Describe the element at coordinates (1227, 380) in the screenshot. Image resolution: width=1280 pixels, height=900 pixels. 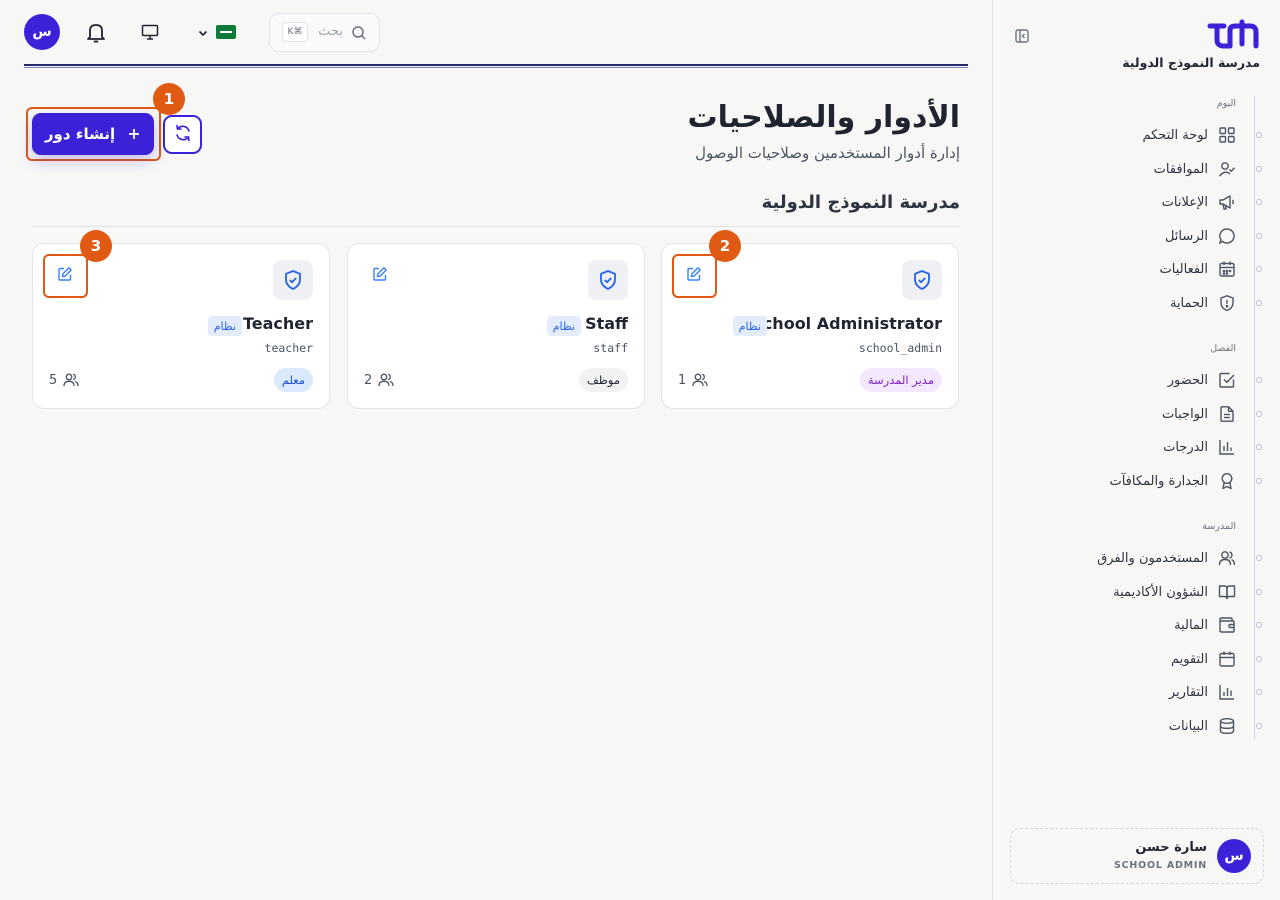
I see `check-square-icon` at that location.